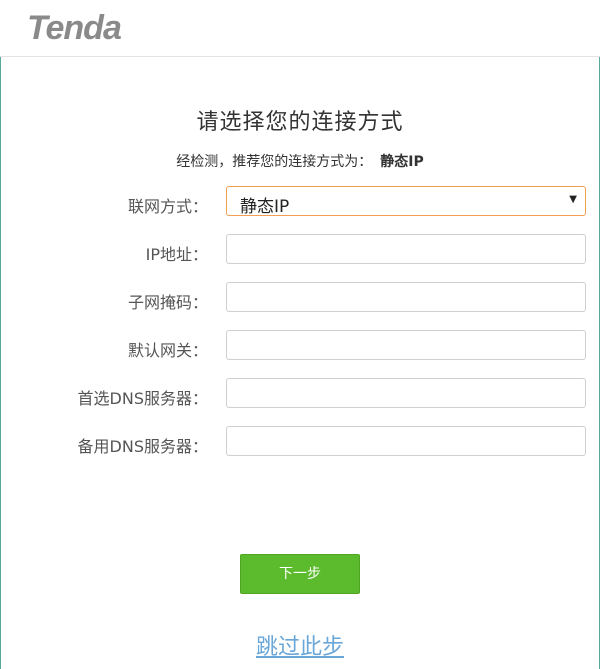  I want to click on row-connection-type: 联网方式： 静态IP ▼, so click(300, 202).